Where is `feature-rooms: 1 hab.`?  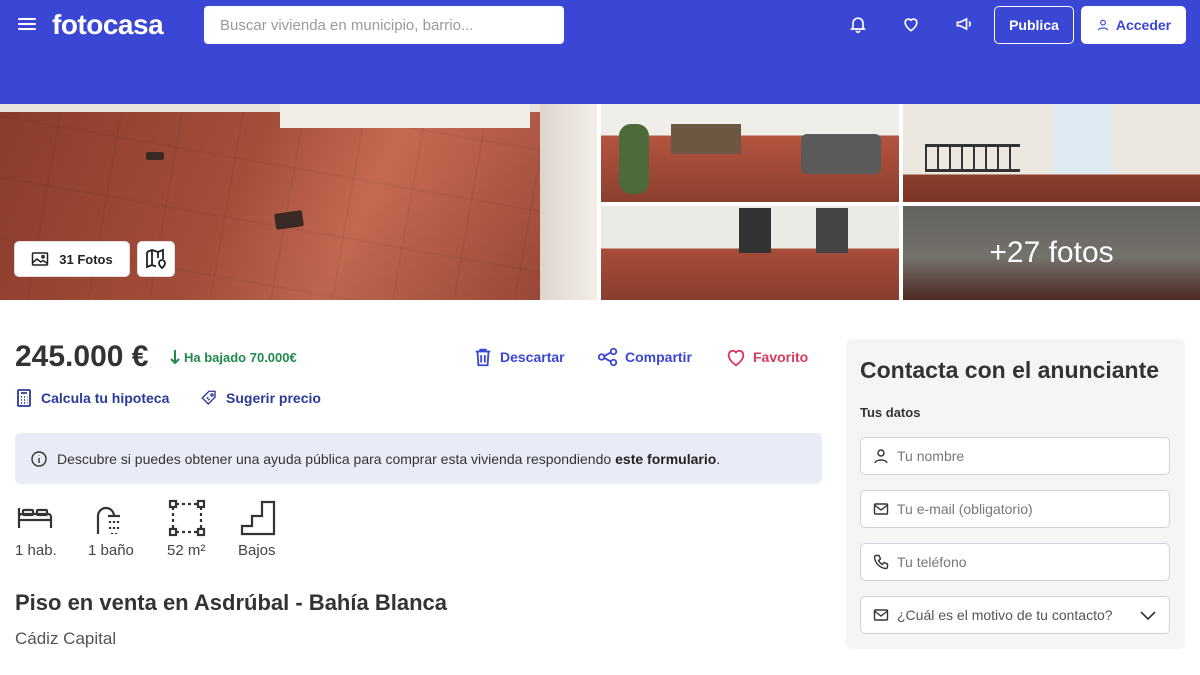
feature-rooms: 1 hab. is located at coordinates (50, 528).